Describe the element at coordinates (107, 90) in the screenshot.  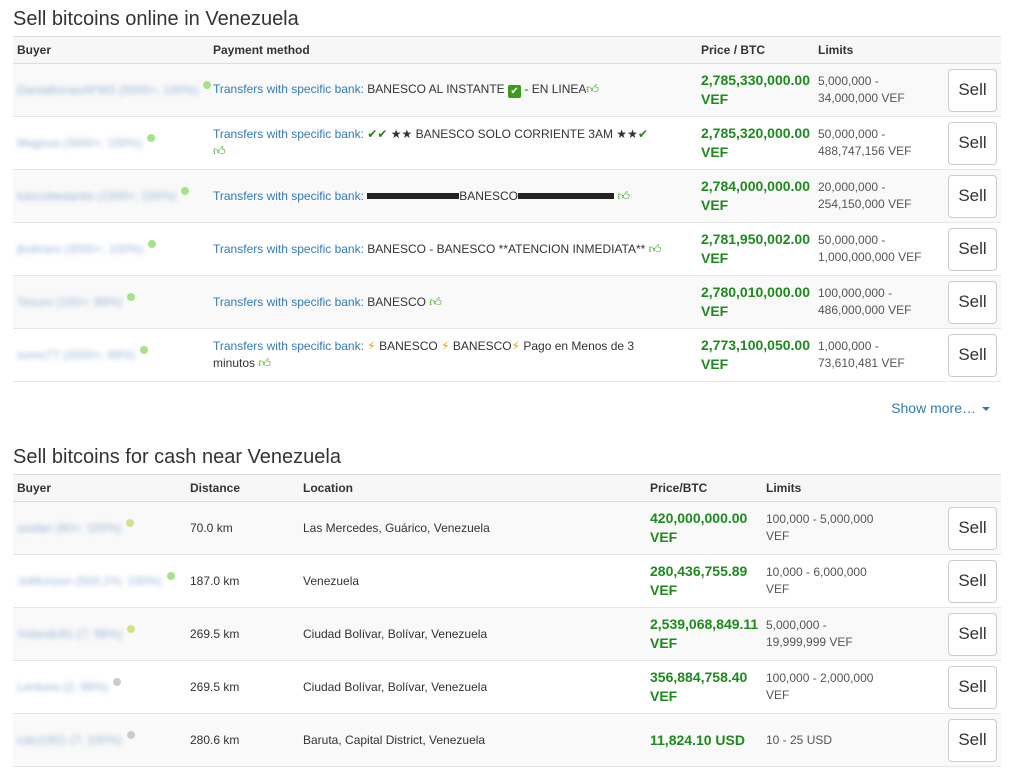
I see `buyer-link: DaniaBonasAFMS (5000+; 100%)` at that location.